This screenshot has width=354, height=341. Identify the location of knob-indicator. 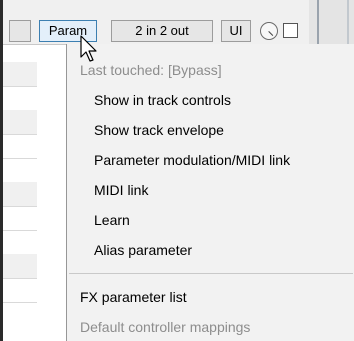
(271, 33).